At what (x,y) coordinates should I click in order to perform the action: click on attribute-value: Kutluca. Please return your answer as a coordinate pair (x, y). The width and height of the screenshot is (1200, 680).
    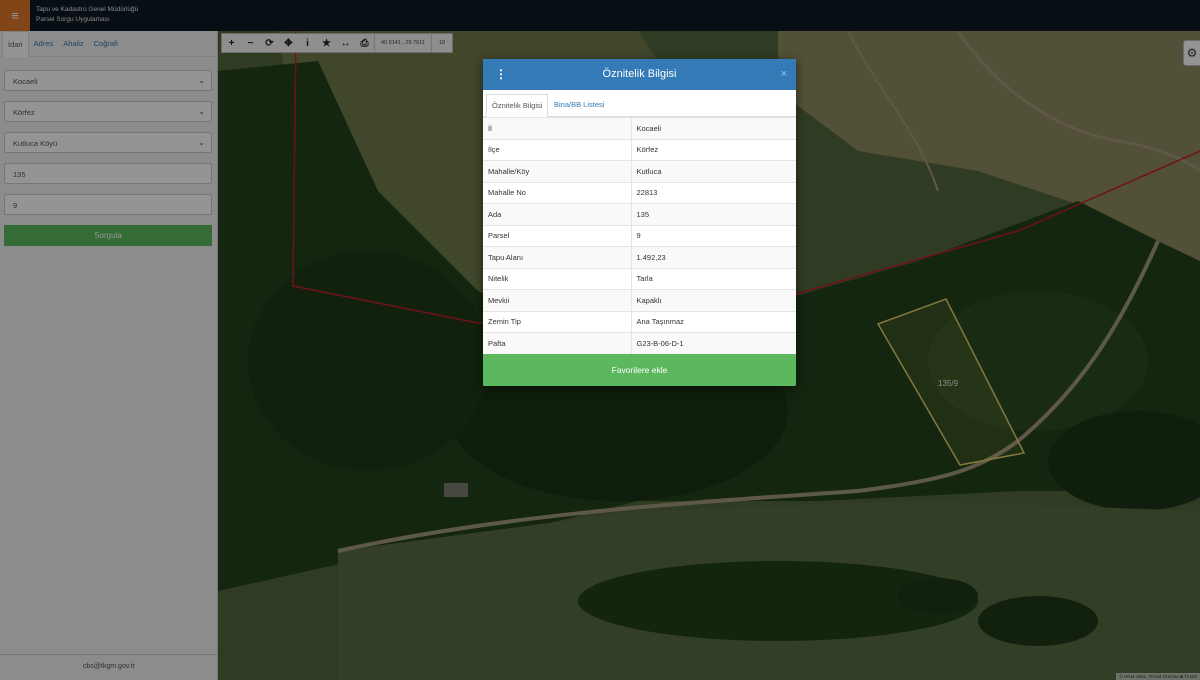
    Looking at the image, I should click on (713, 171).